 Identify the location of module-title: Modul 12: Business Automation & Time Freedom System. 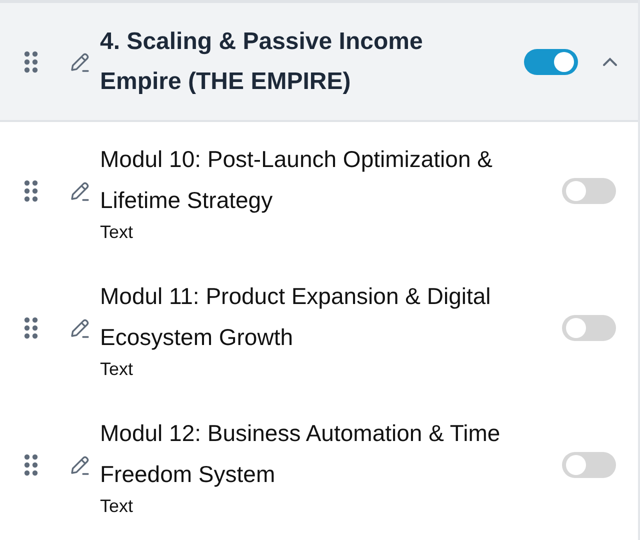
(301, 453).